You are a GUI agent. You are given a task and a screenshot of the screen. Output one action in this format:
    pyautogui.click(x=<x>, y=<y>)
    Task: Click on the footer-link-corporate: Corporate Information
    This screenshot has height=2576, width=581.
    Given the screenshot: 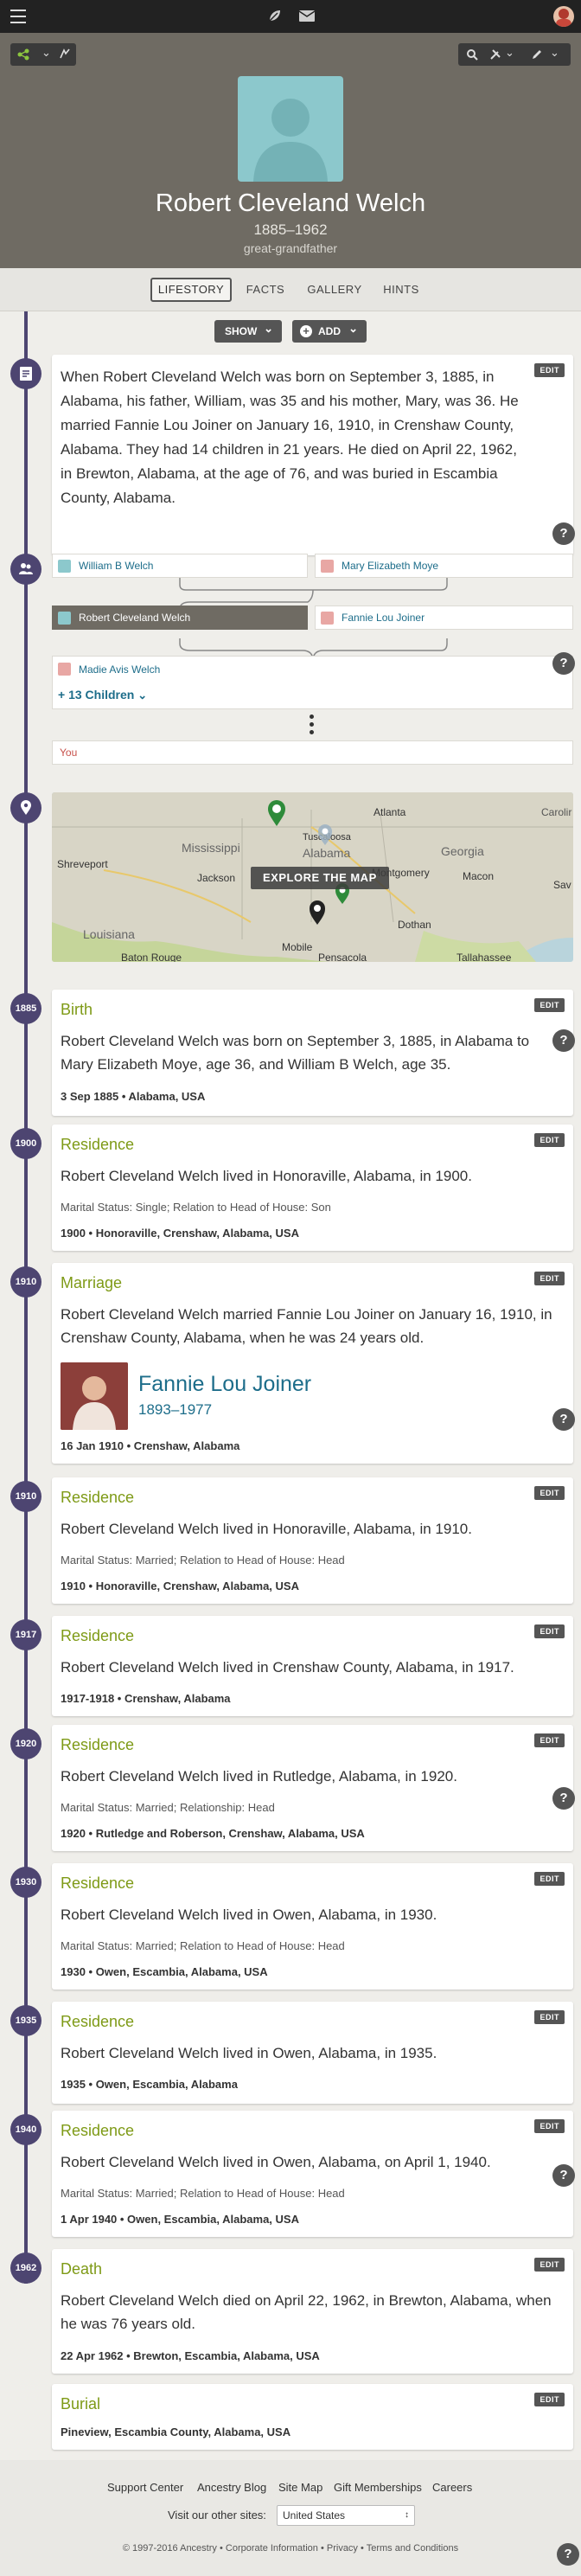 What is the action you would take?
    pyautogui.click(x=272, y=2548)
    